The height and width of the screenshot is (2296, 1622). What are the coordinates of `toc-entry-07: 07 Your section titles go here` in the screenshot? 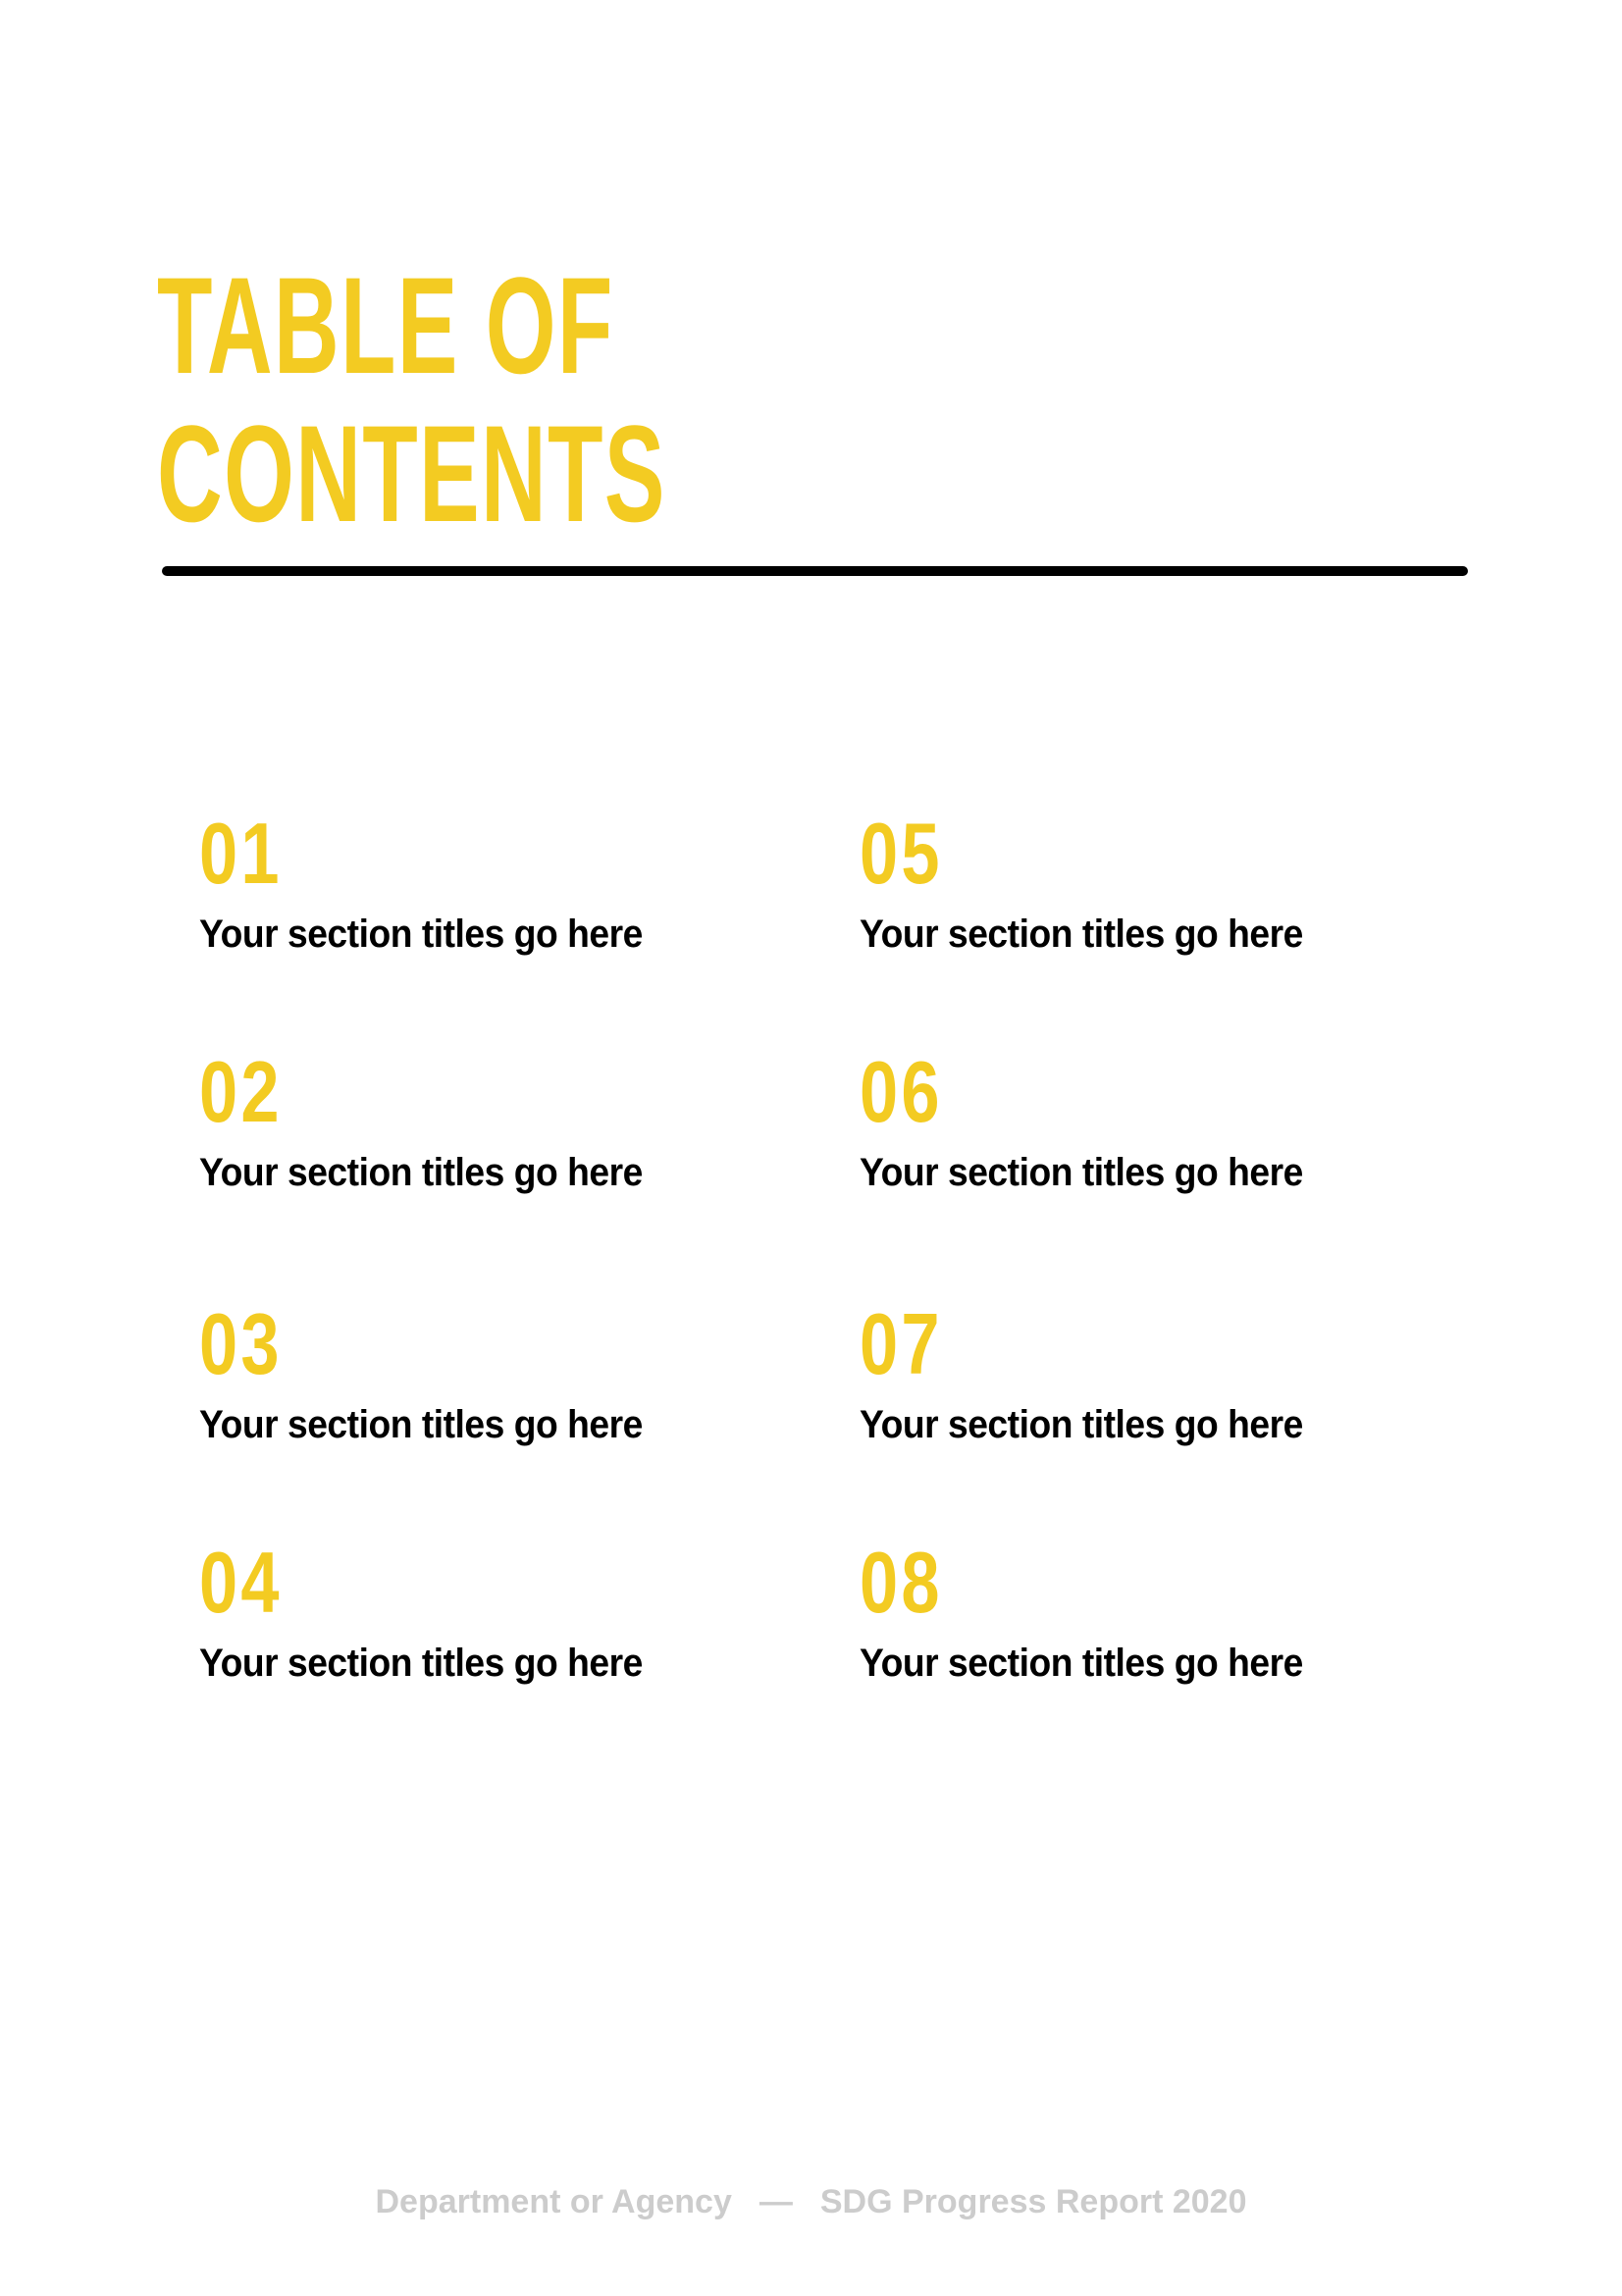 It's located at (1154, 1370).